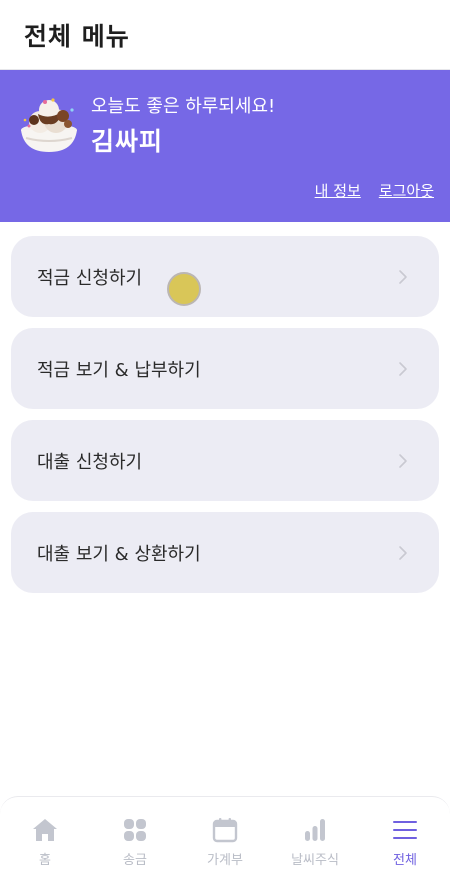 This screenshot has width=450, height=888. I want to click on nav-item-all: 전체, so click(405, 841).